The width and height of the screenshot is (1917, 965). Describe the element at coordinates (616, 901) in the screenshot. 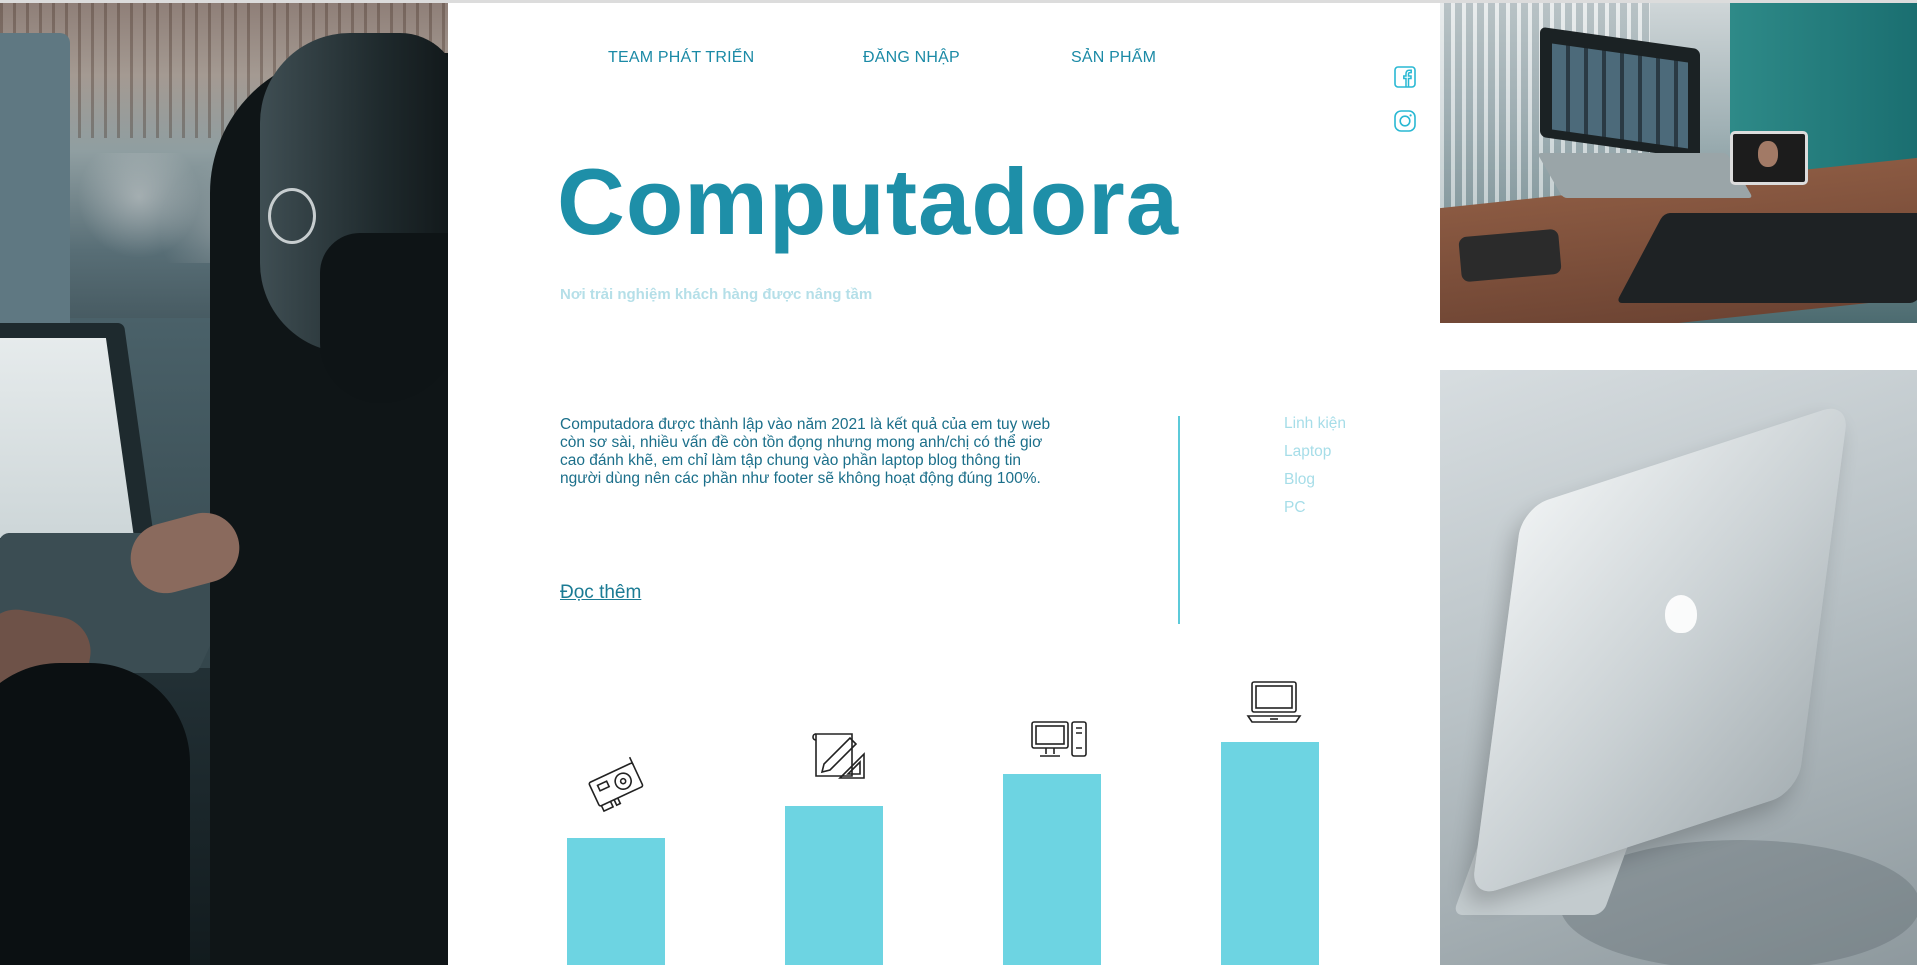

I see `category-bar-graphics-card` at that location.